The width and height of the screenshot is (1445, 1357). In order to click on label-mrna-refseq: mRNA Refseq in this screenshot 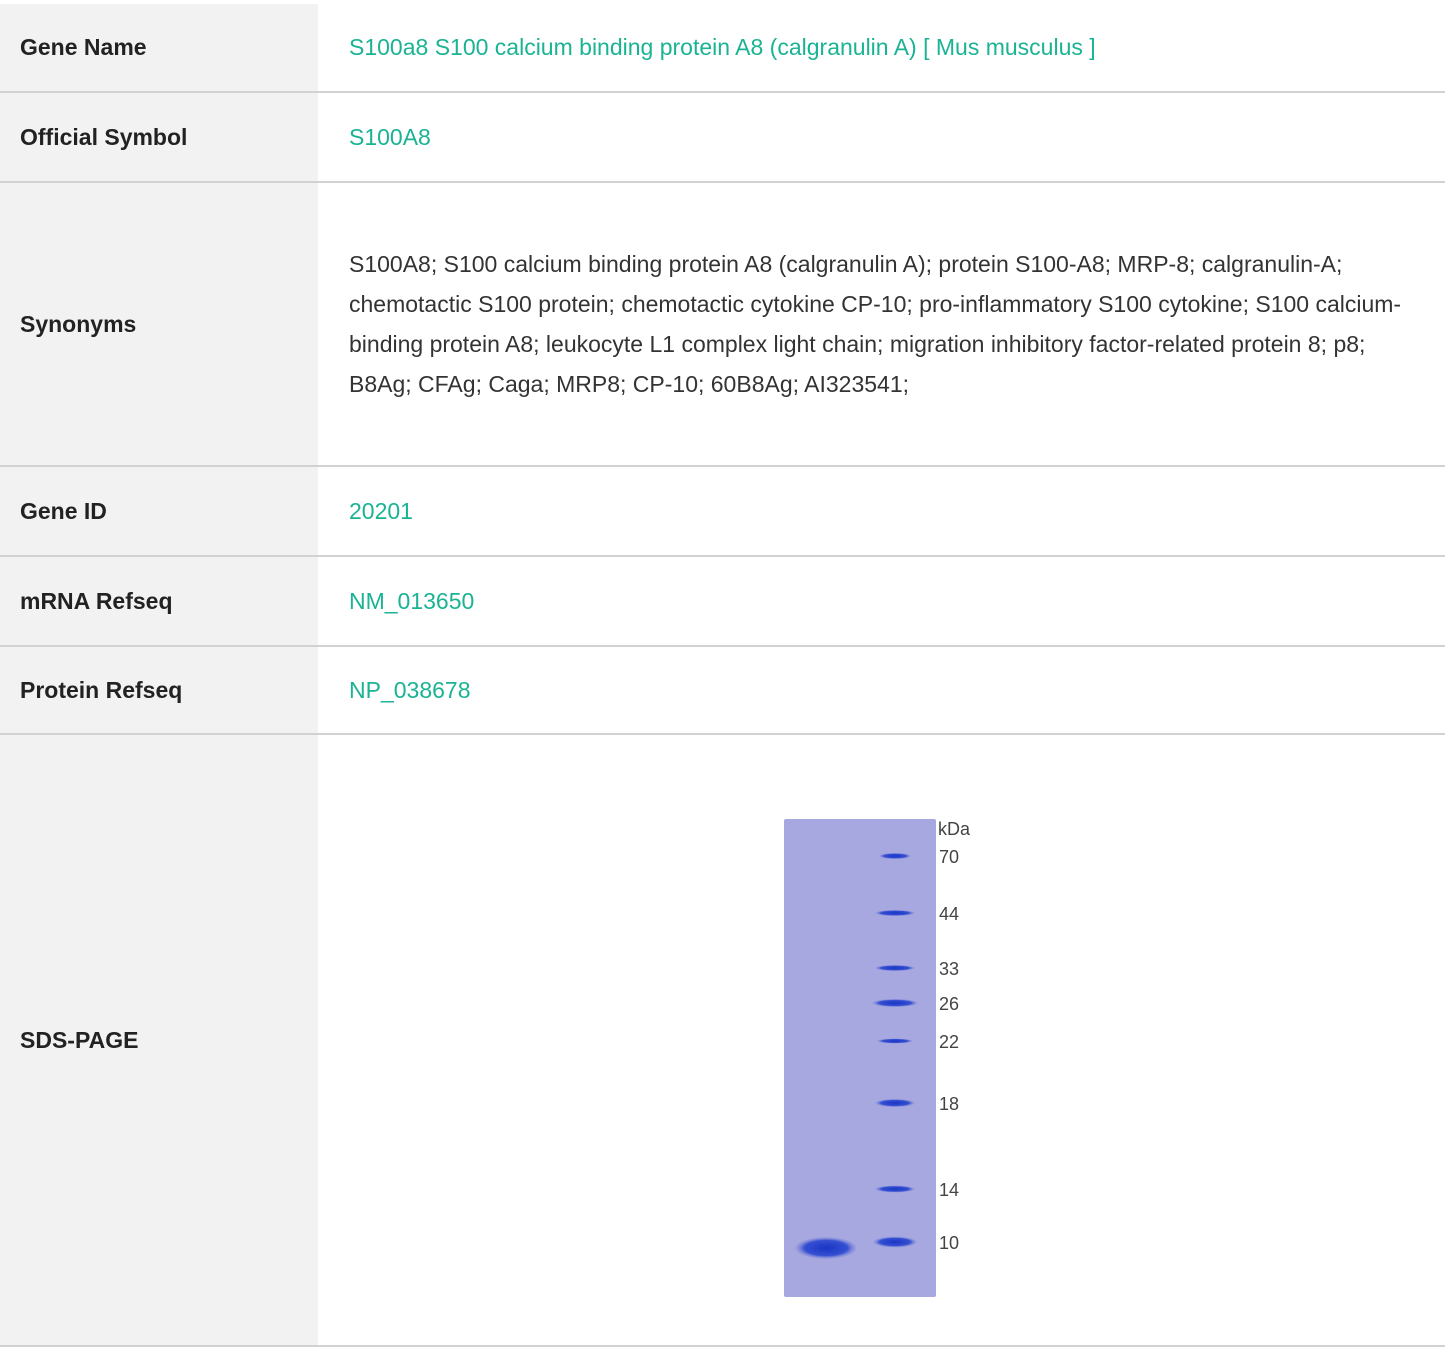, I will do `click(159, 601)`.